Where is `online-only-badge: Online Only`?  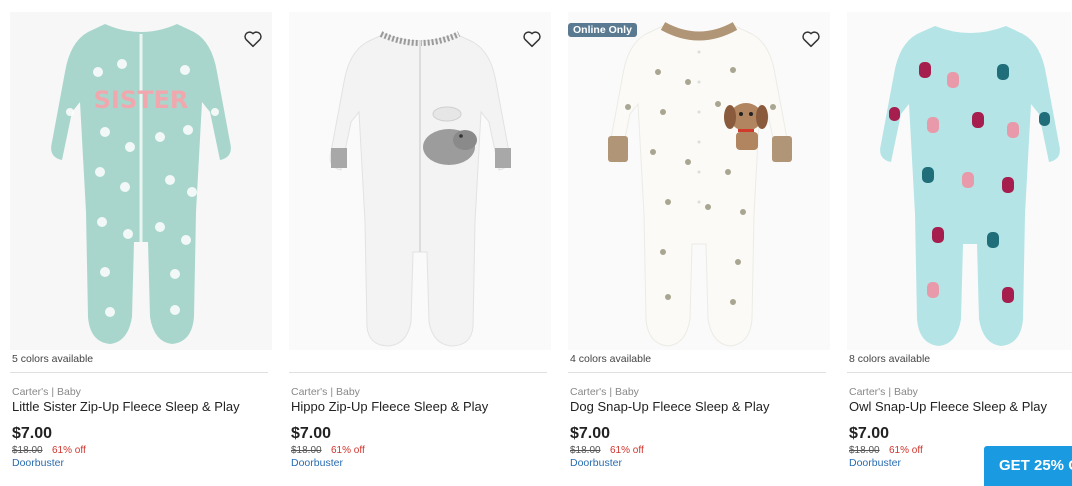 online-only-badge: Online Only is located at coordinates (602, 30).